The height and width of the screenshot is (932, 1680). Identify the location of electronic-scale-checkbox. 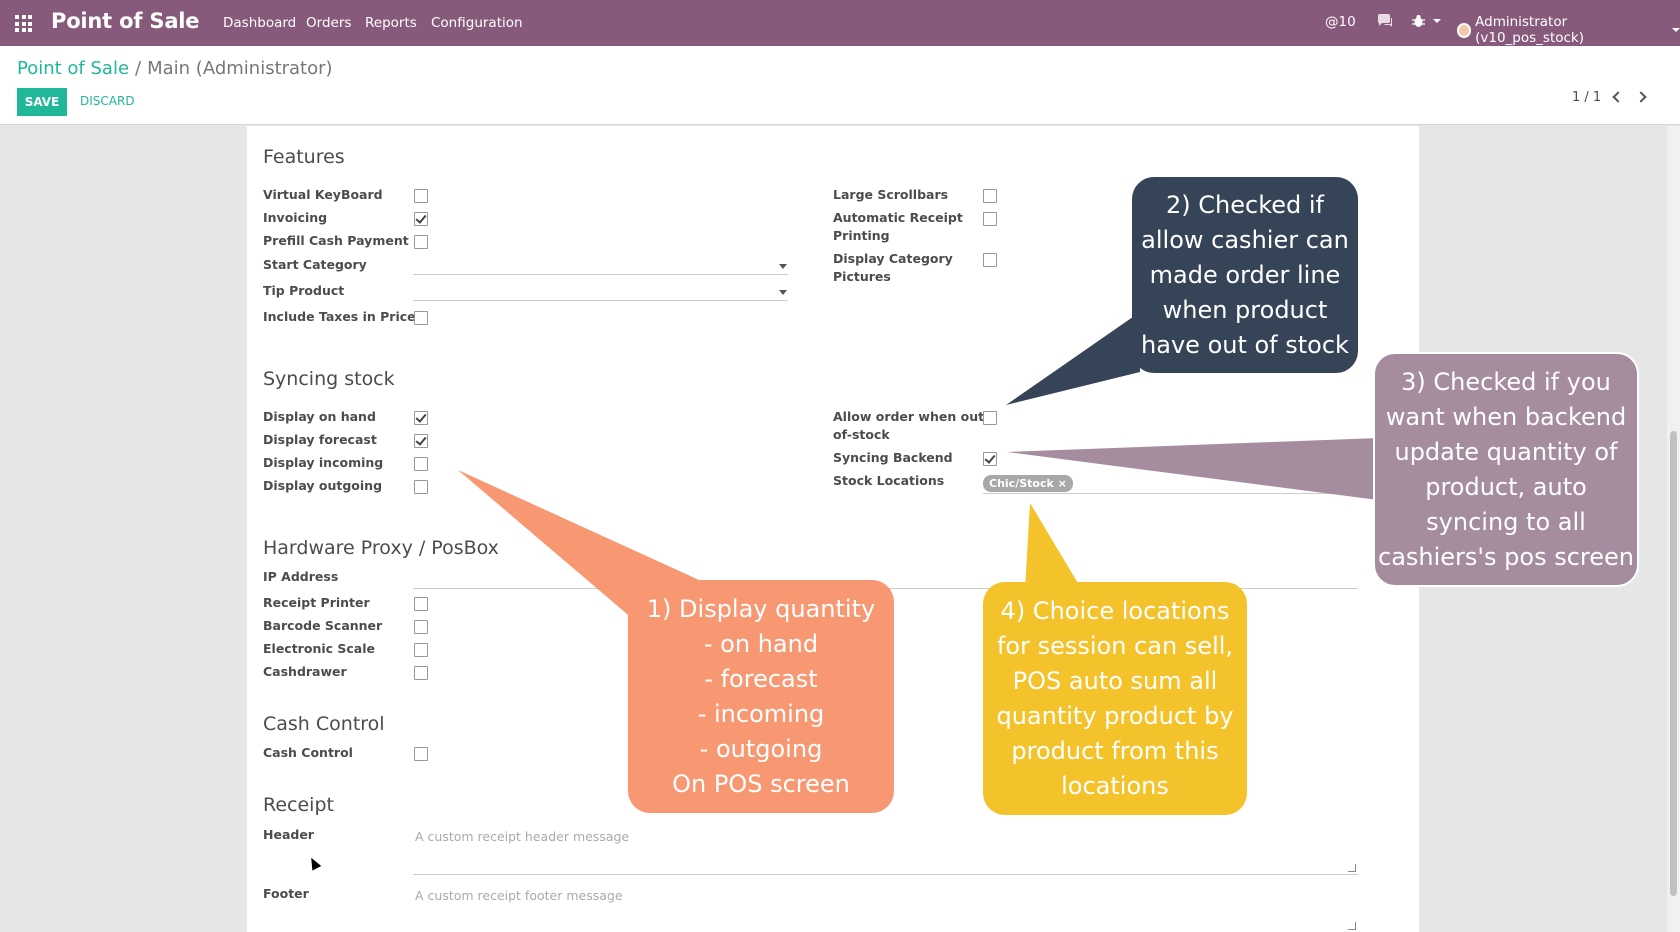
(421, 650).